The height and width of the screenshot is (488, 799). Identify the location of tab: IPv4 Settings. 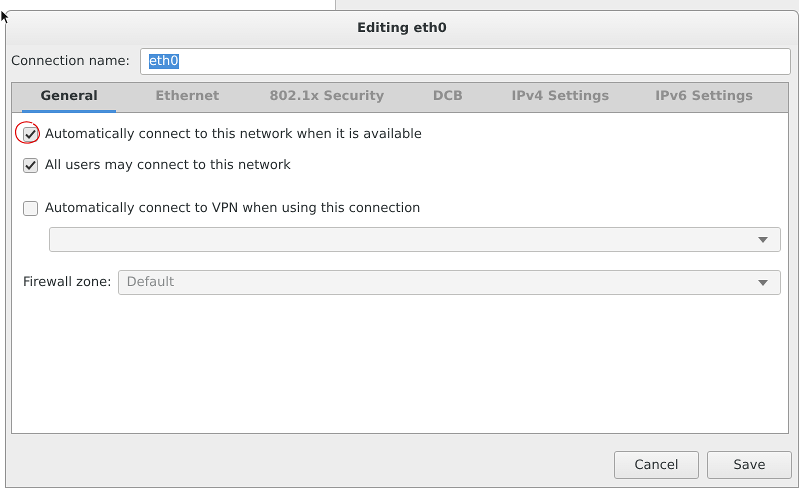
(560, 98).